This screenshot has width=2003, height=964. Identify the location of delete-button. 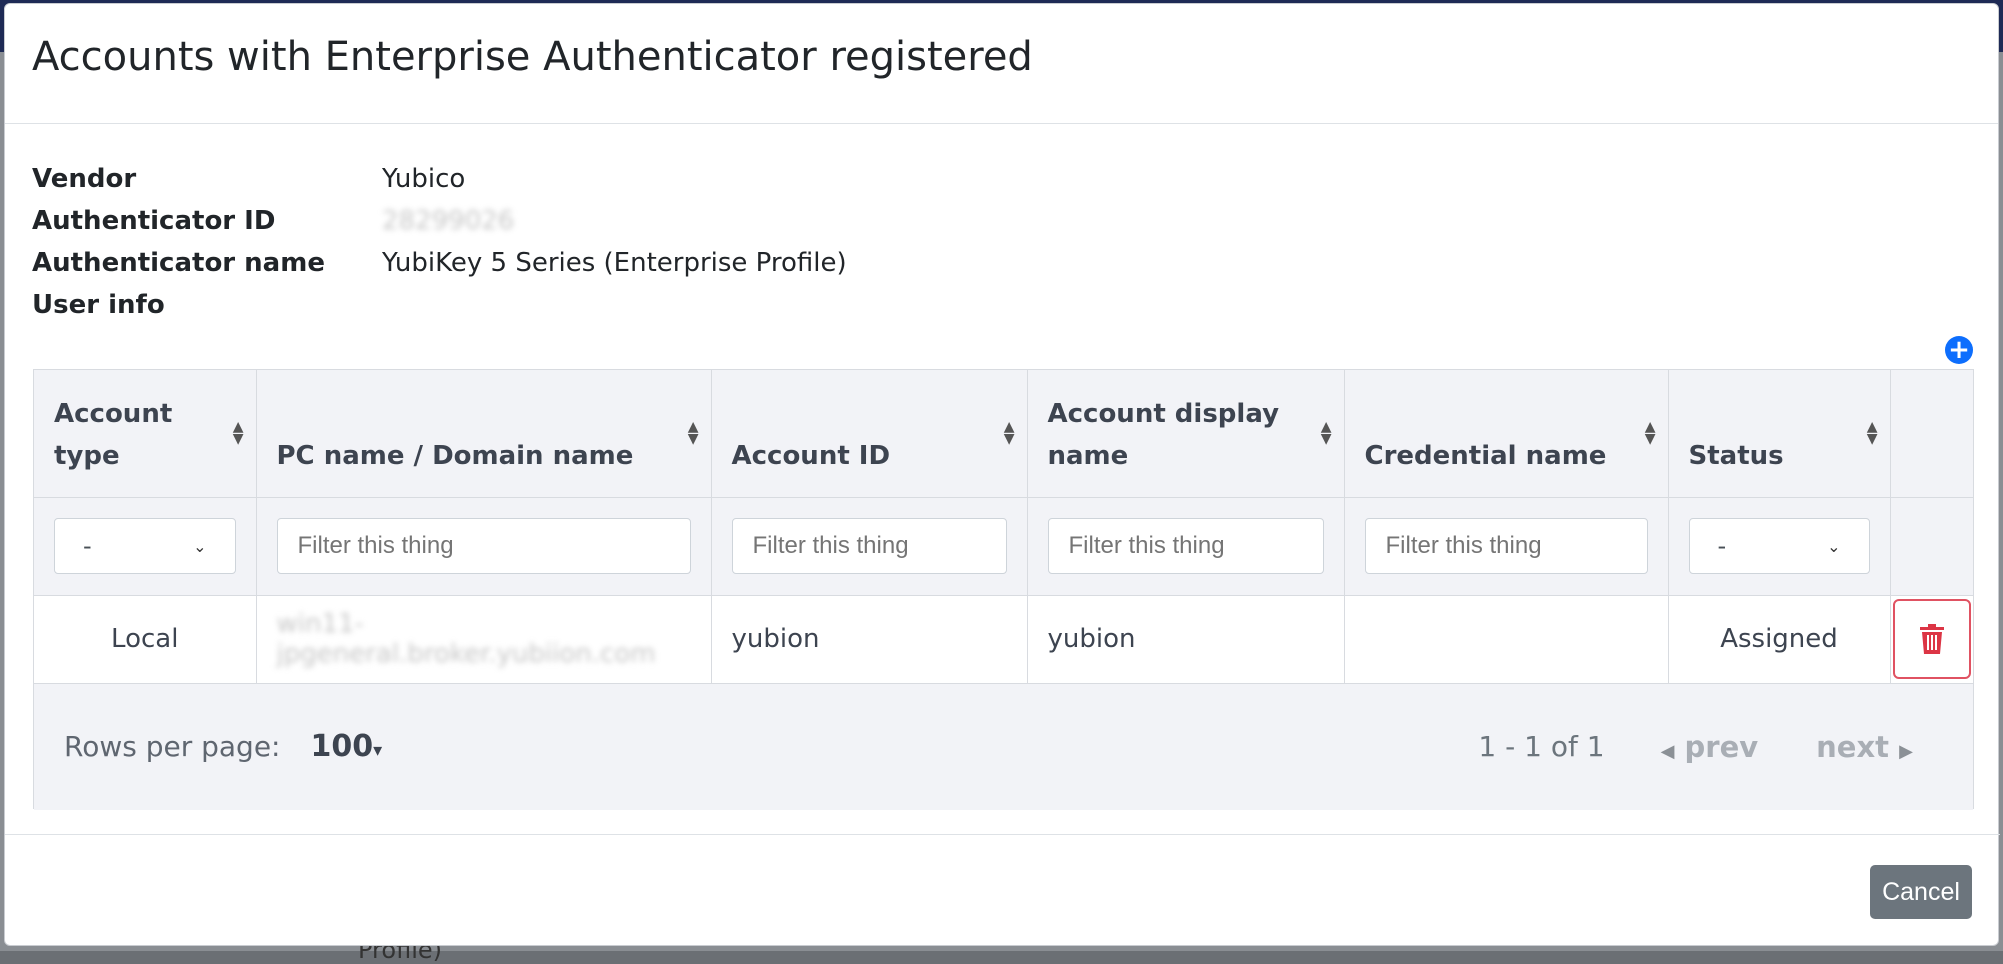
(1931, 639).